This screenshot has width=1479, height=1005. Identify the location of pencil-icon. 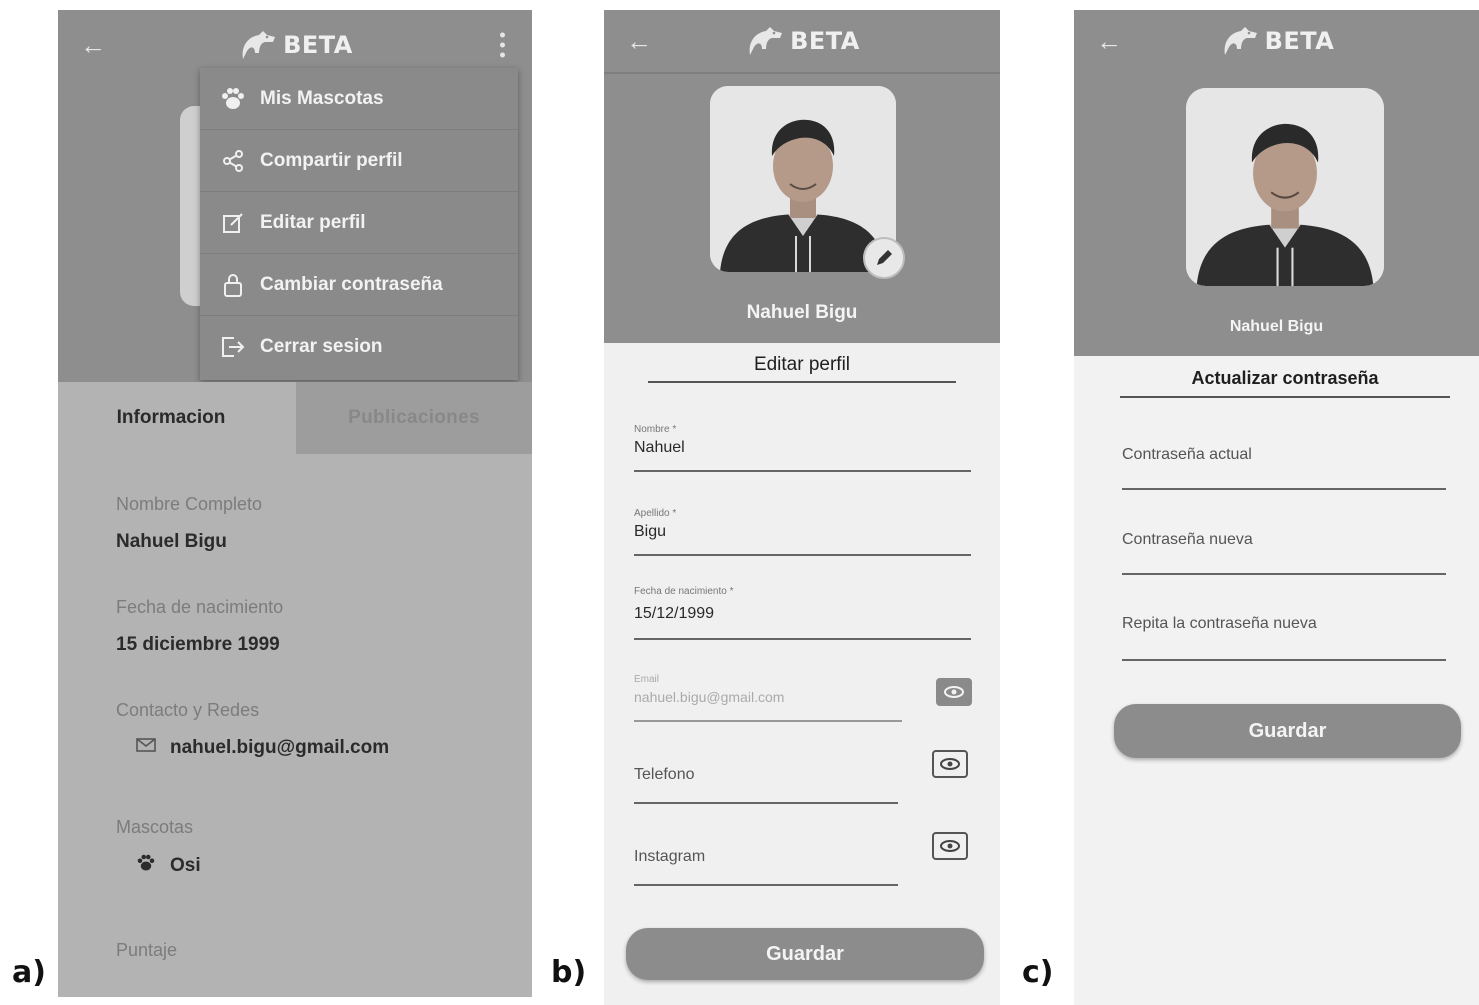
(884, 257).